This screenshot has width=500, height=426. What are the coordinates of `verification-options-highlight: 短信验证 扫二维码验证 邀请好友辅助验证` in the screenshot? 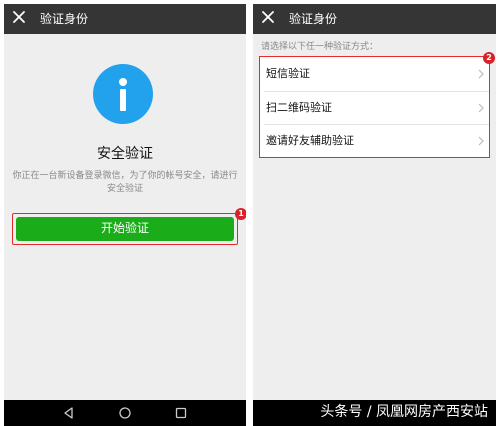 It's located at (374, 107).